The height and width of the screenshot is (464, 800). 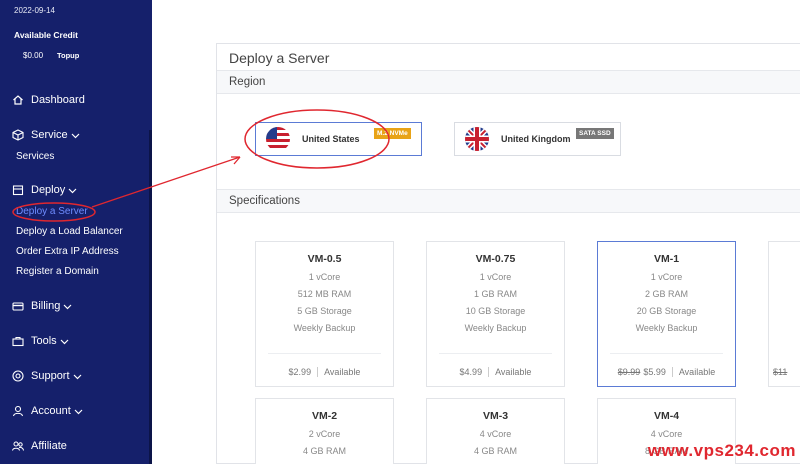 What do you see at coordinates (48, 190) in the screenshot?
I see `nav-deploy-label: Deploy` at bounding box center [48, 190].